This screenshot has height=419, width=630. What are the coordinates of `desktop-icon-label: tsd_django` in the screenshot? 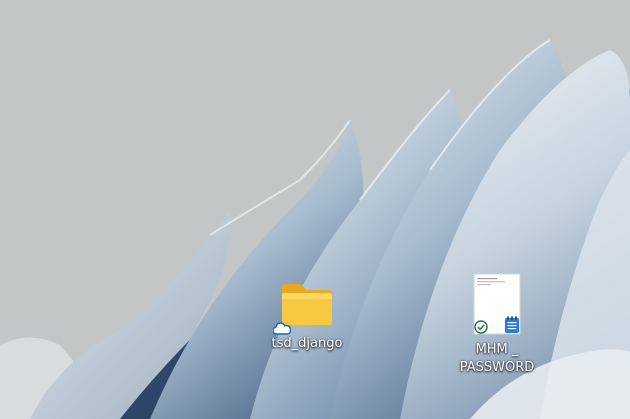 It's located at (307, 343).